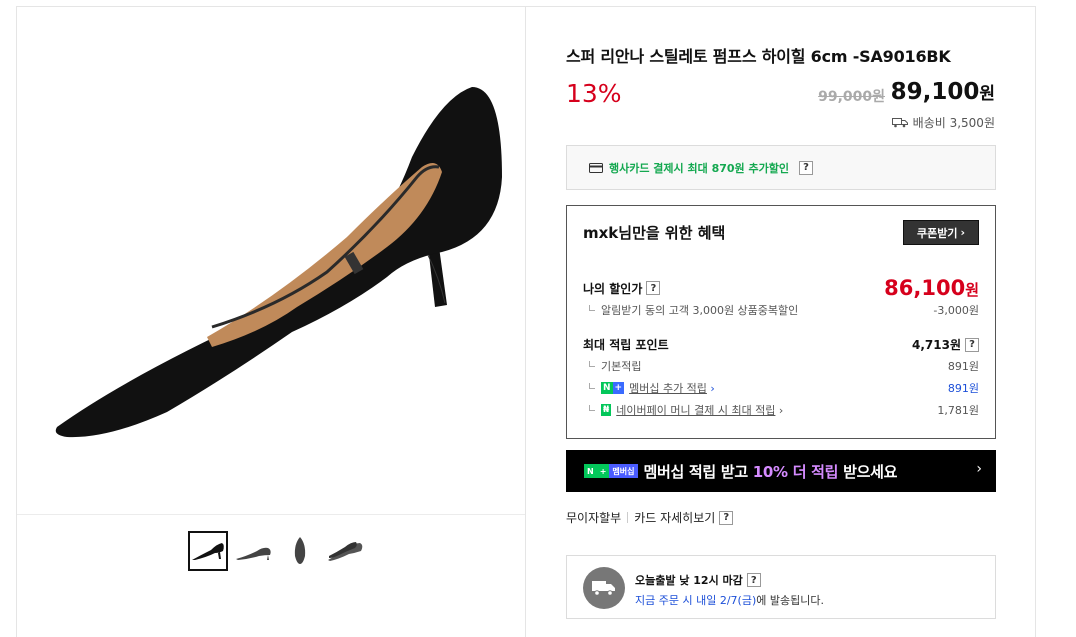  Describe the element at coordinates (781, 587) in the screenshot. I see `delivery-box: 오늘출발 낮 12시 마감? 지금 주문 시 내일 2/7(금)에 발송됩니다.` at that location.